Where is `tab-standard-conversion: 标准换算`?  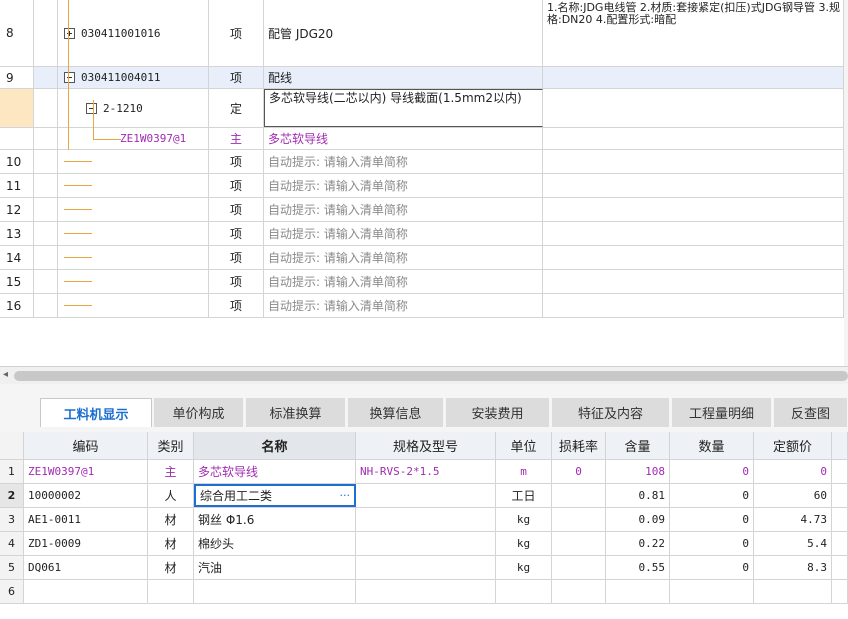
tab-standard-conversion: 标准换算 is located at coordinates (296, 412).